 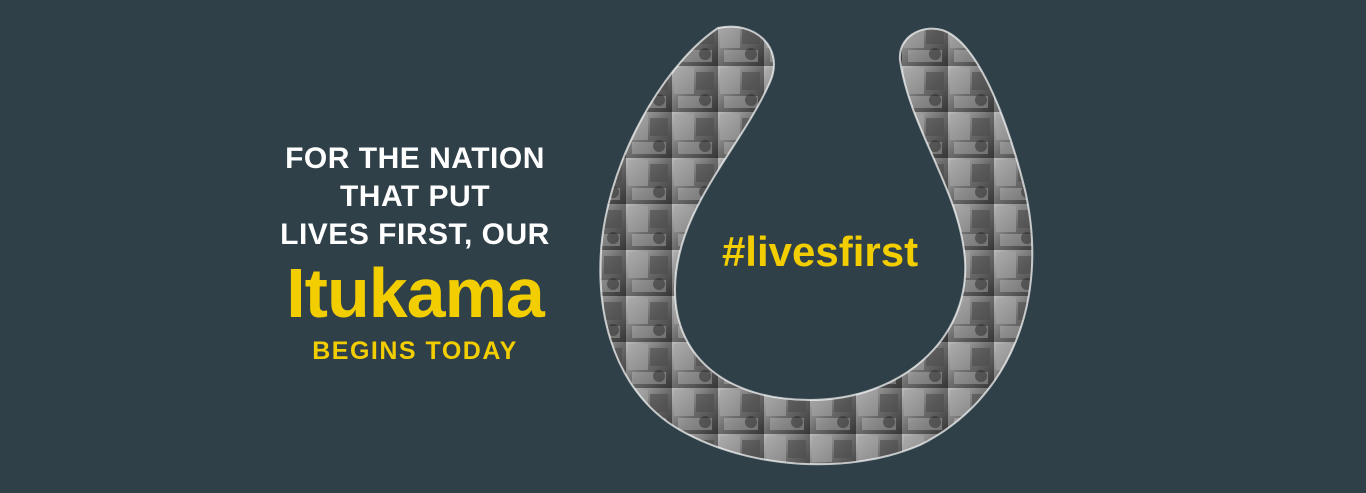 What do you see at coordinates (415, 351) in the screenshot?
I see `subline: BEGINS TODAY` at bounding box center [415, 351].